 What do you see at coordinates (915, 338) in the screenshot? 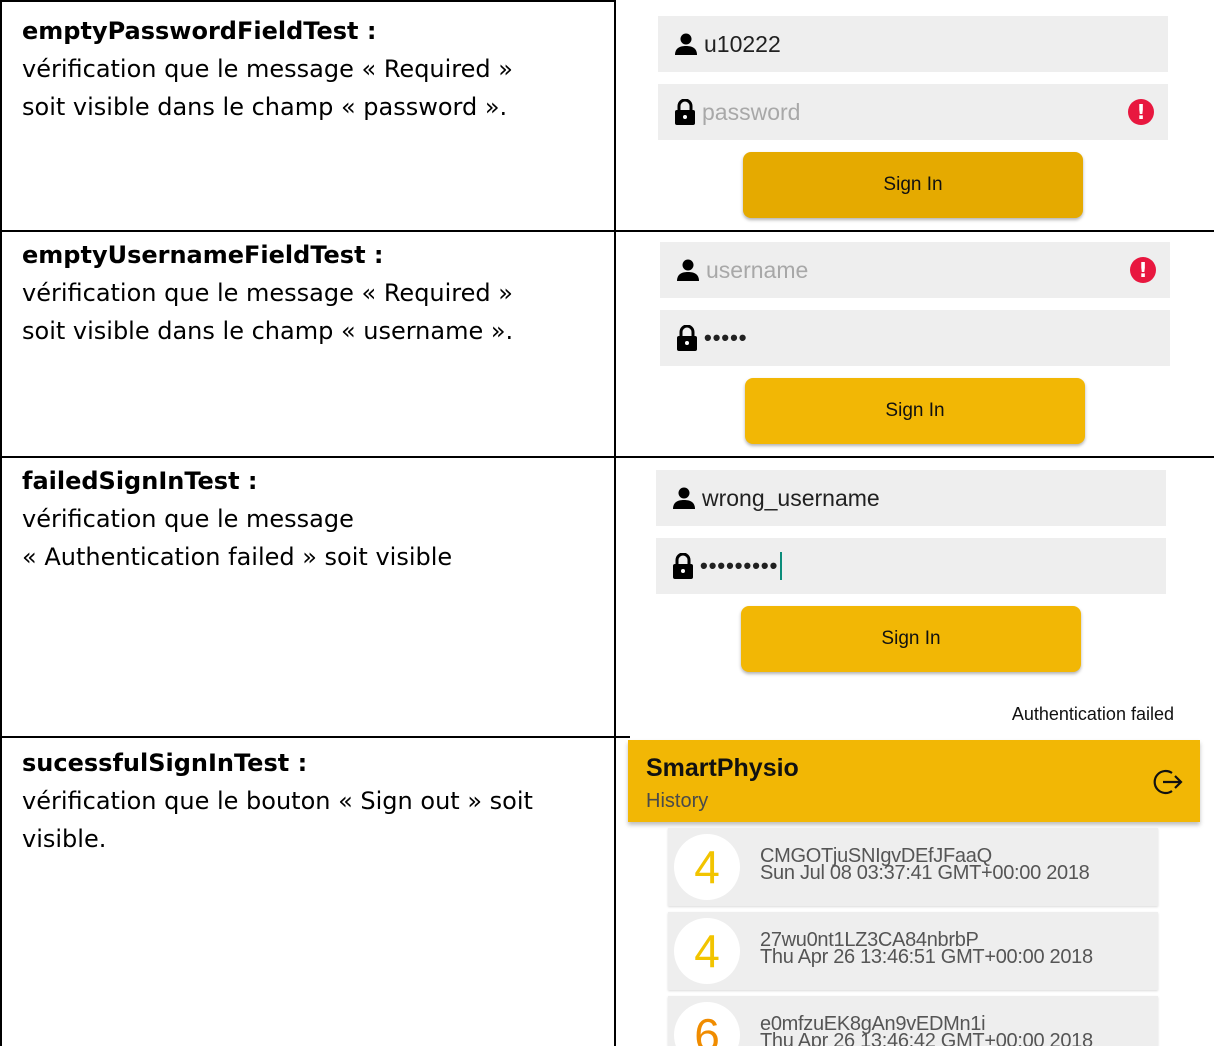
I see `password-field: •••••` at bounding box center [915, 338].